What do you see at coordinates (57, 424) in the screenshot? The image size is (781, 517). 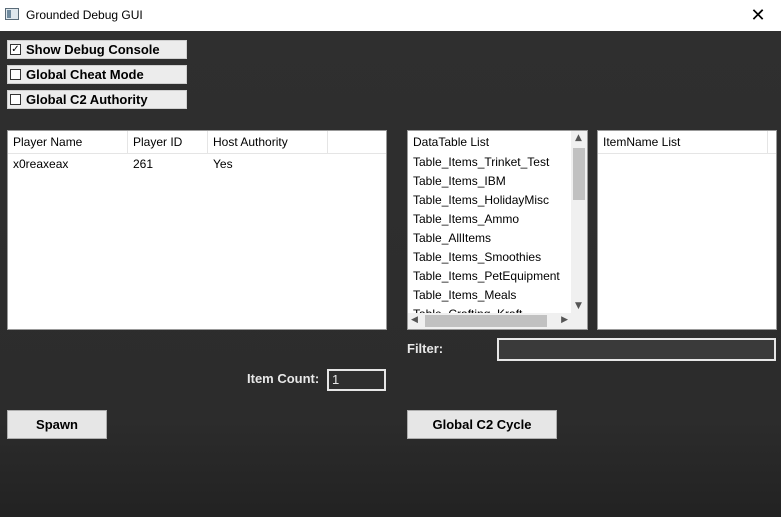 I see `spawn-button: Spawn` at bounding box center [57, 424].